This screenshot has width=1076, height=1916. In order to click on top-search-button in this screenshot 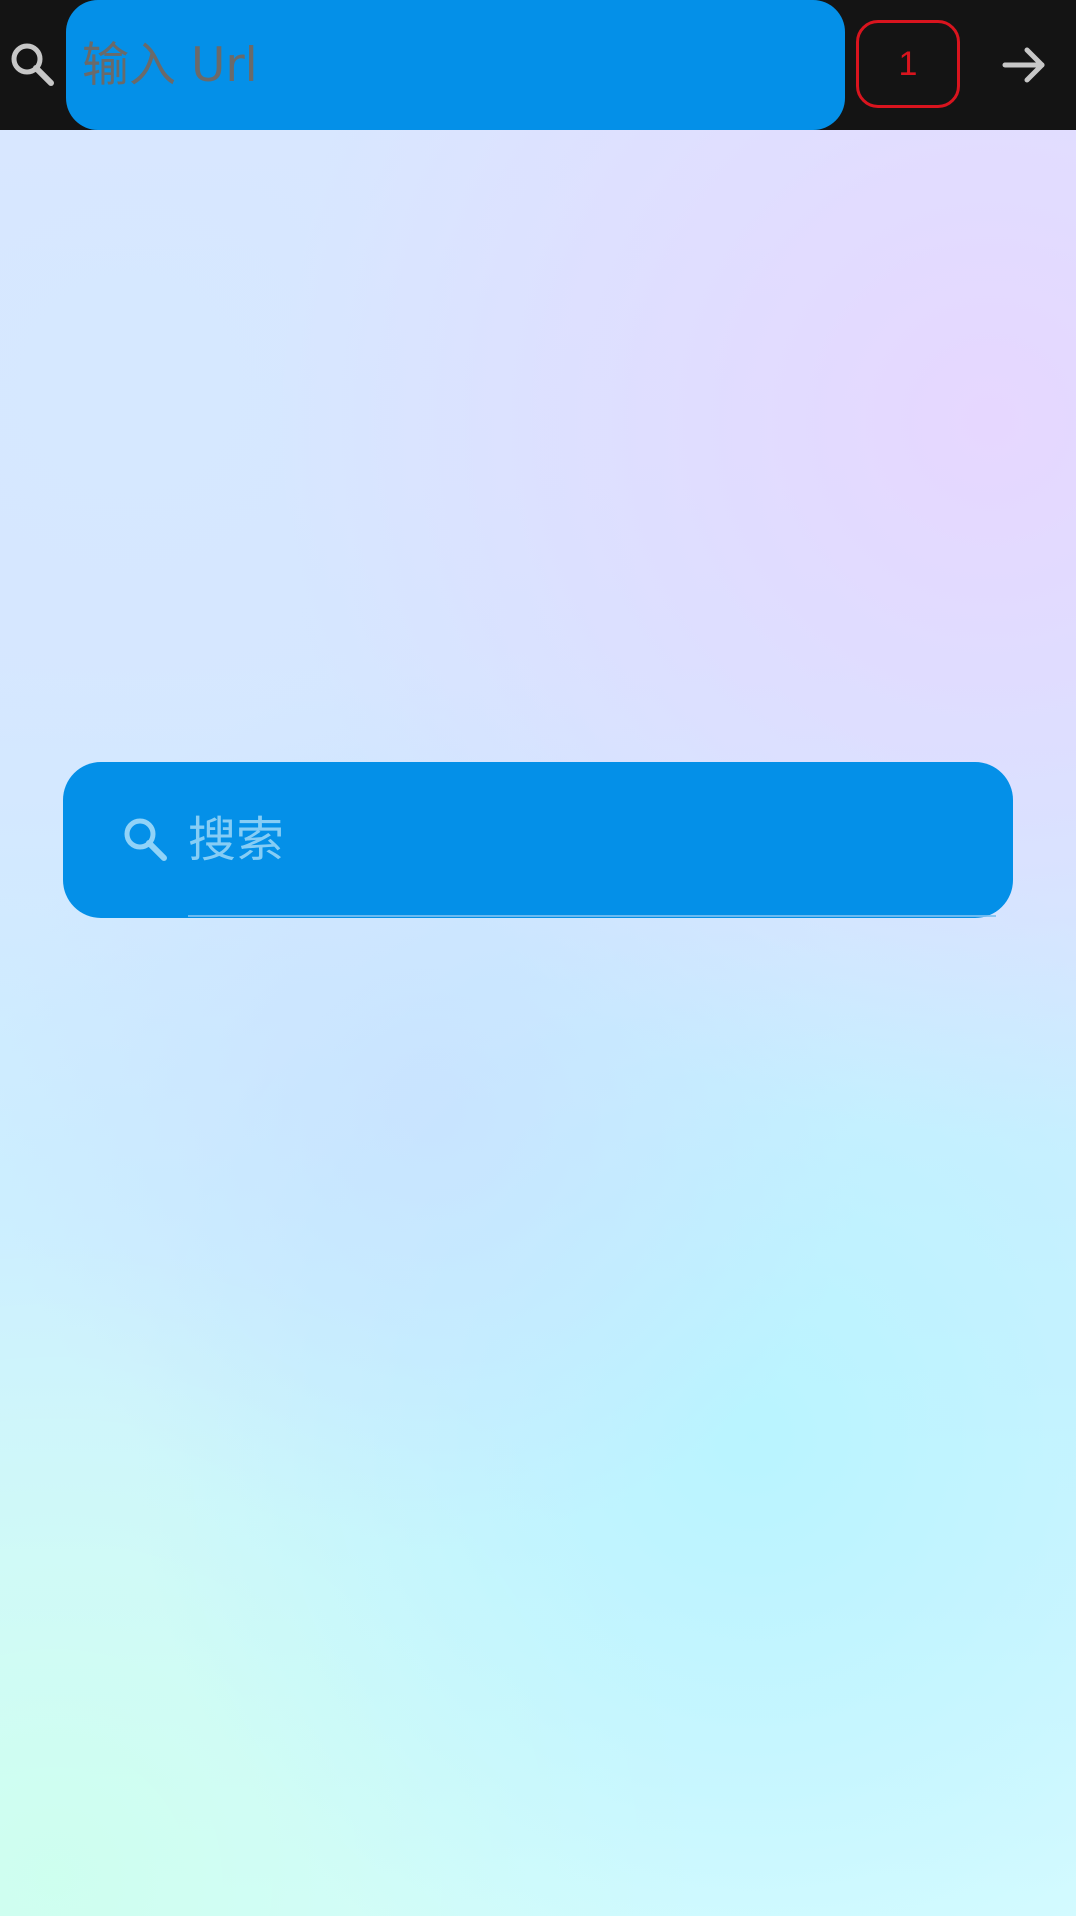, I will do `click(33, 65)`.